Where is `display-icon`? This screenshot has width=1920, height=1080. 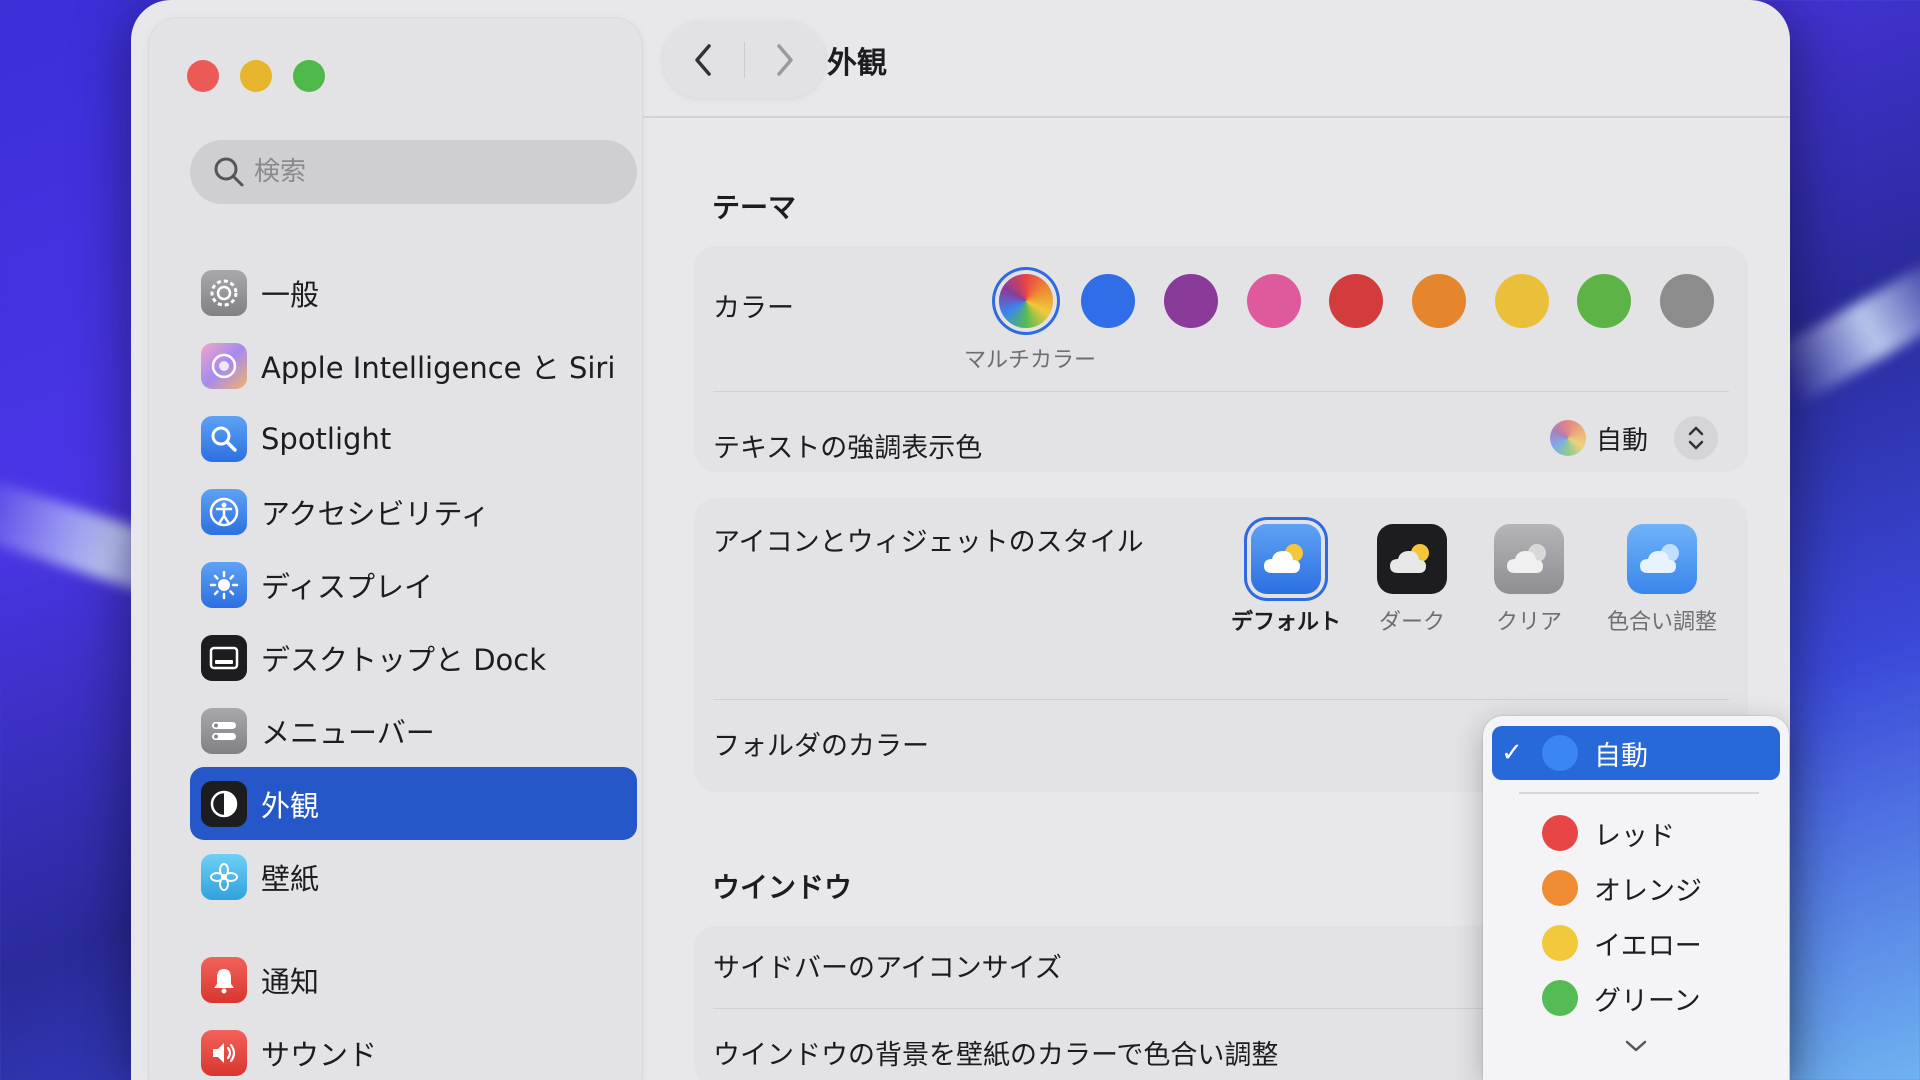
display-icon is located at coordinates (224, 584).